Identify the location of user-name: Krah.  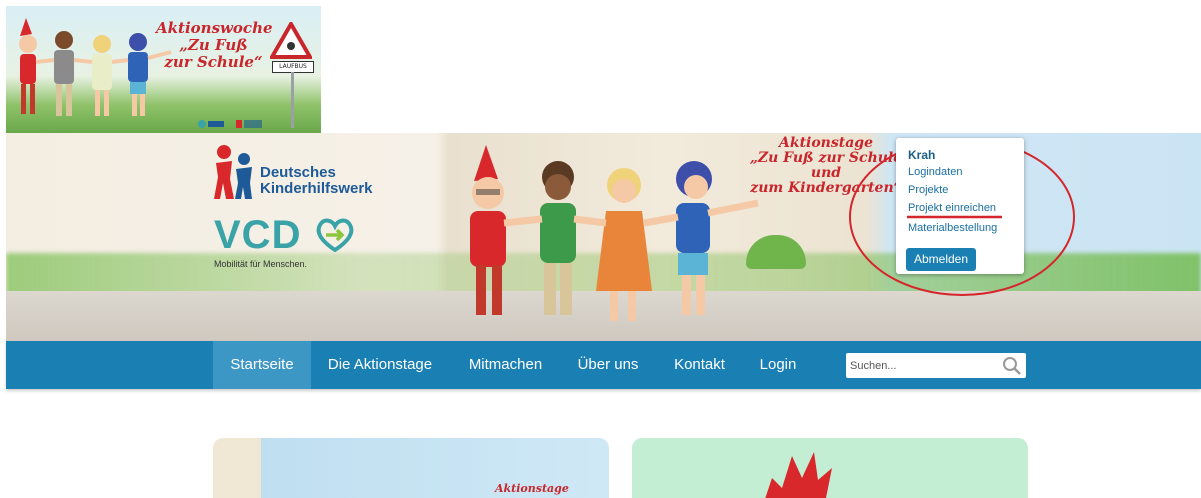
(922, 155).